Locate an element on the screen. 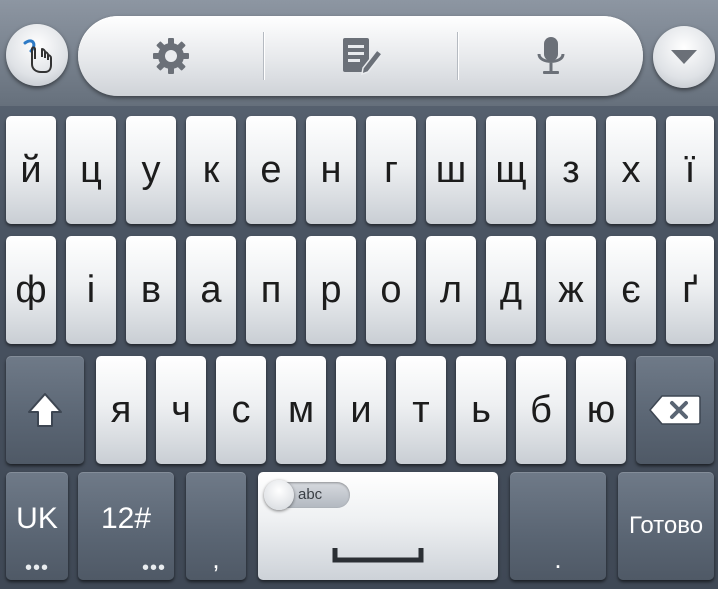  key-label: т is located at coordinates (421, 410).